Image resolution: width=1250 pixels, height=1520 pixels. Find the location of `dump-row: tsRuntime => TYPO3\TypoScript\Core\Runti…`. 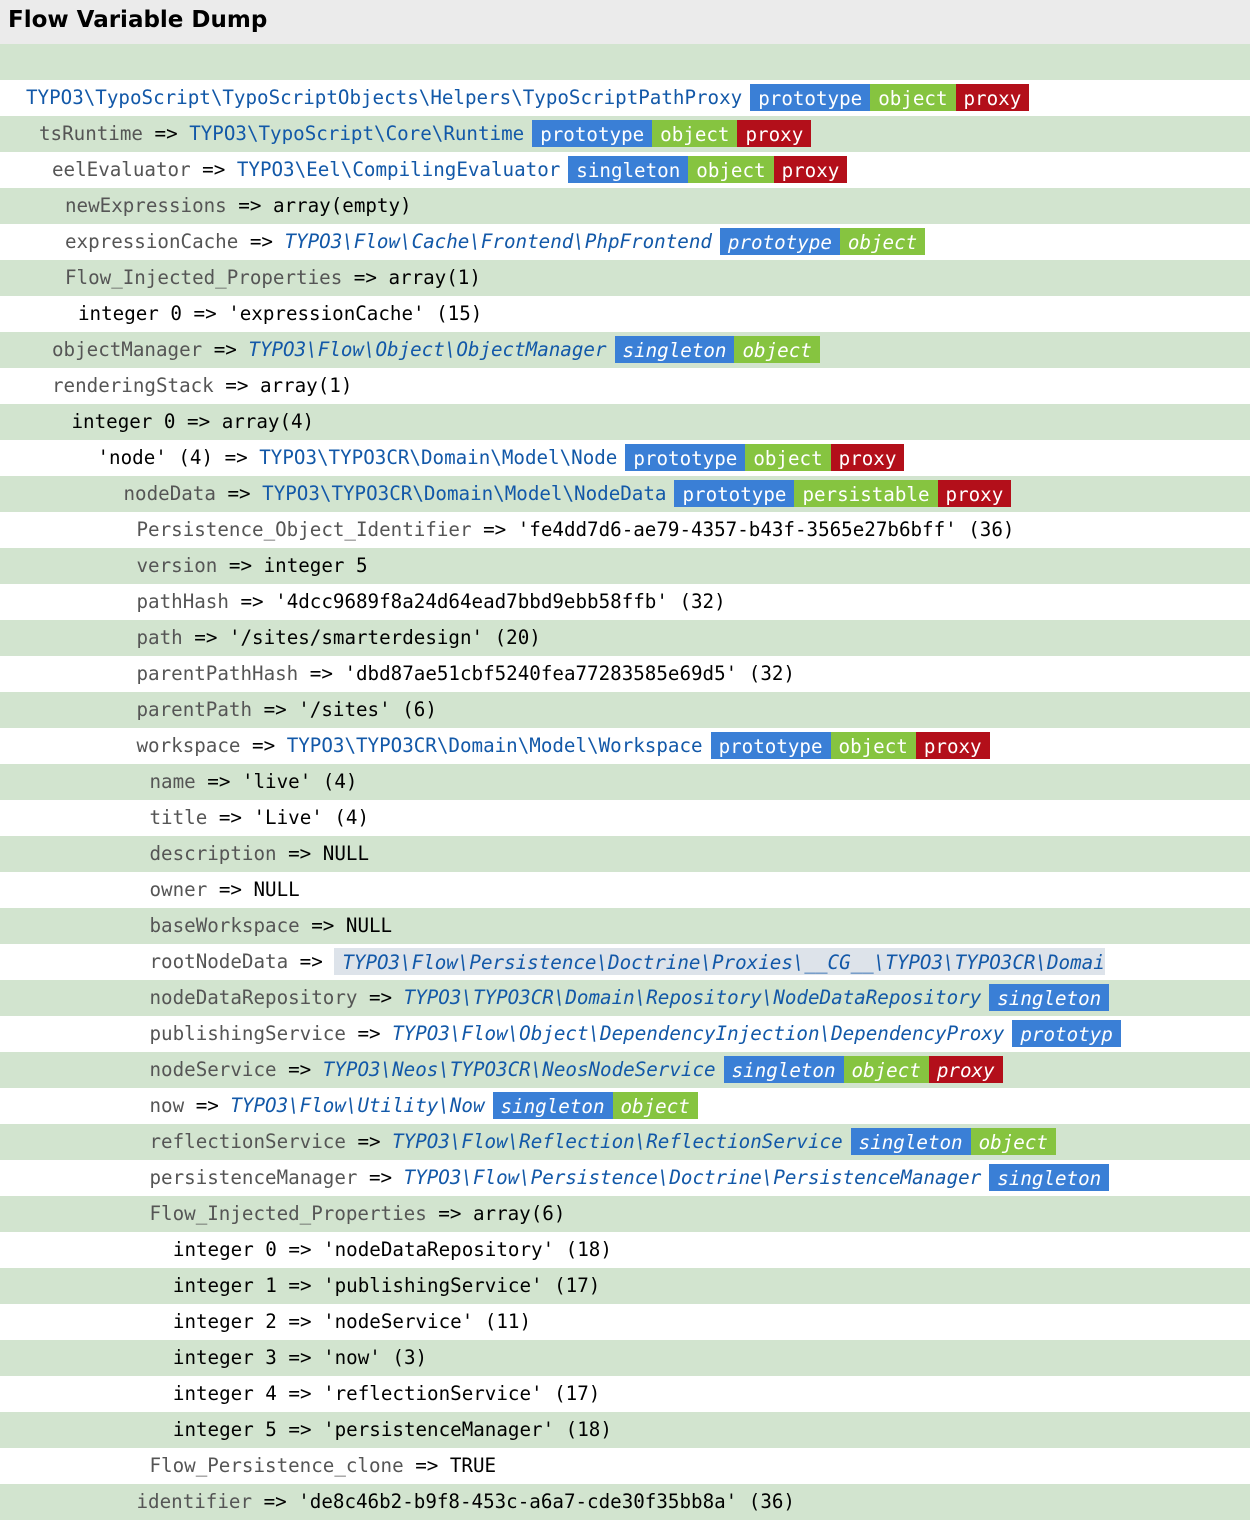

dump-row: tsRuntime => TYPO3\TypoScript\Core\Runti… is located at coordinates (625, 134).